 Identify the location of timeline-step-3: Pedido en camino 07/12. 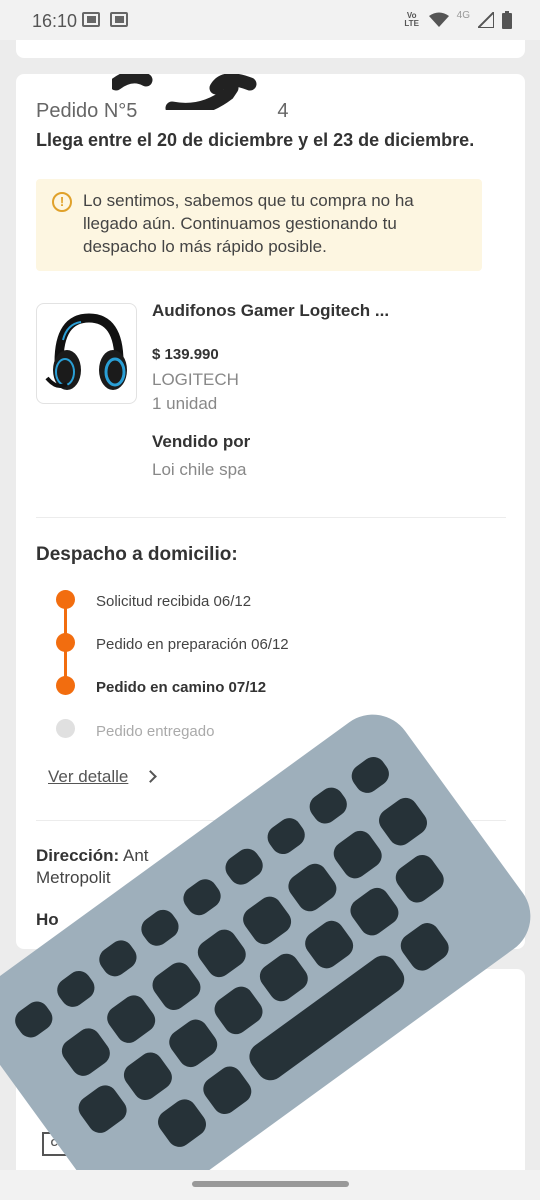
(181, 687).